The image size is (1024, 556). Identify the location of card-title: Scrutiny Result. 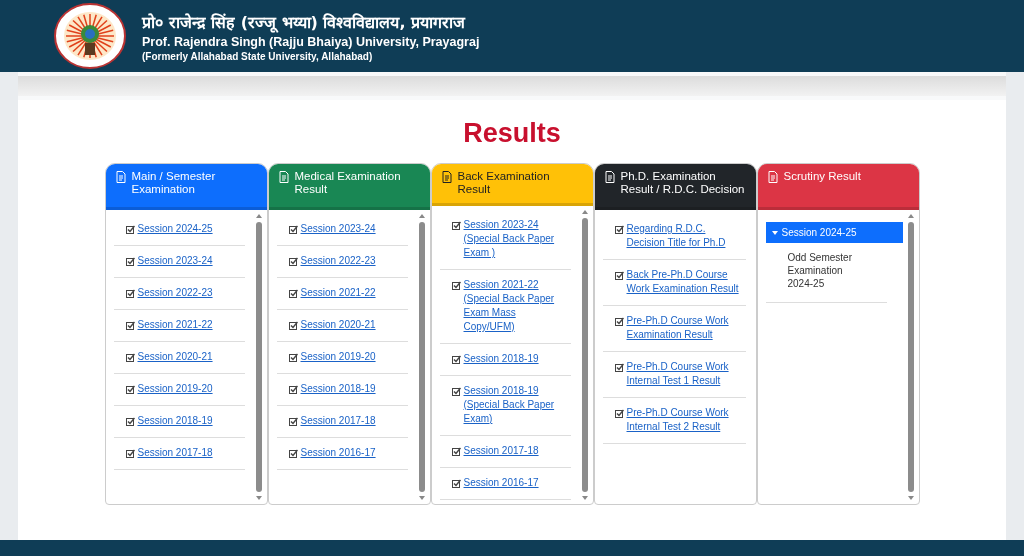
(822, 176).